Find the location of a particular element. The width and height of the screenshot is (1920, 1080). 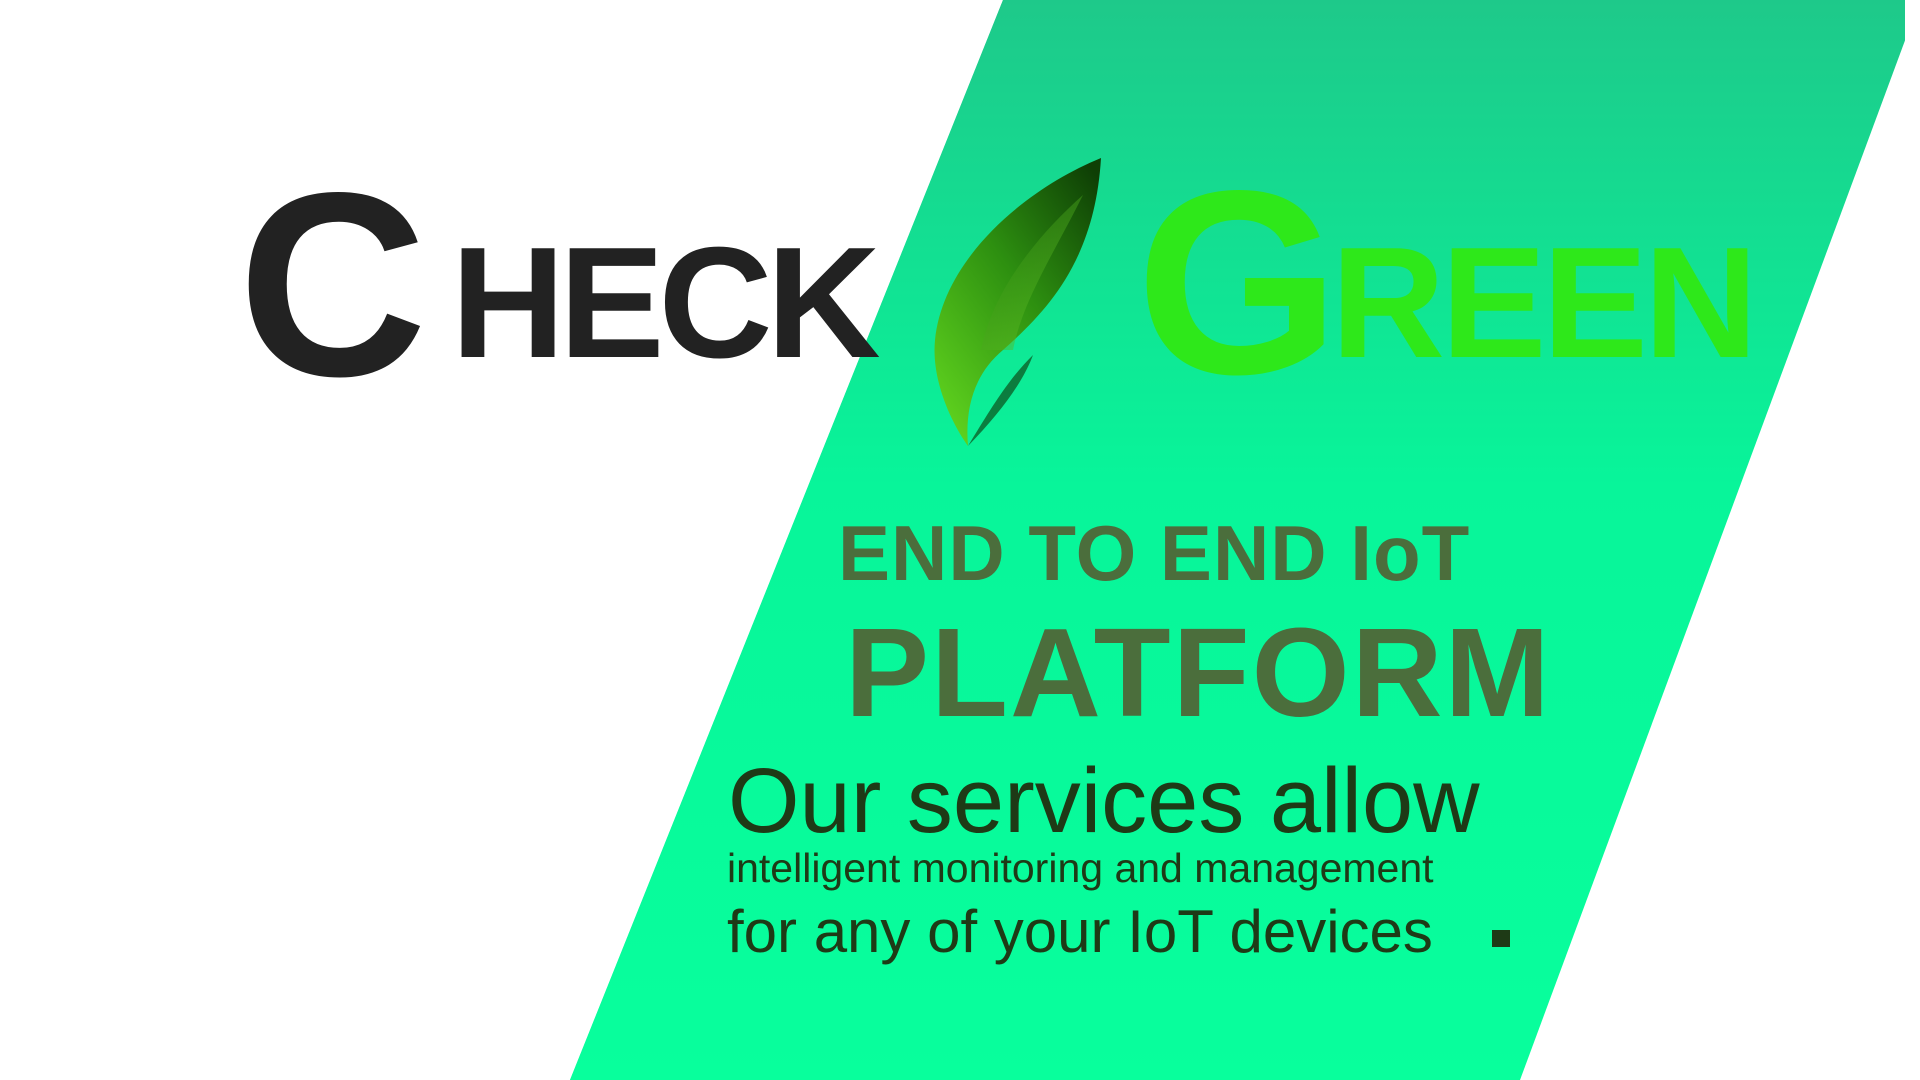

tagline-line-2: PLATFORM is located at coordinates (1198, 672).